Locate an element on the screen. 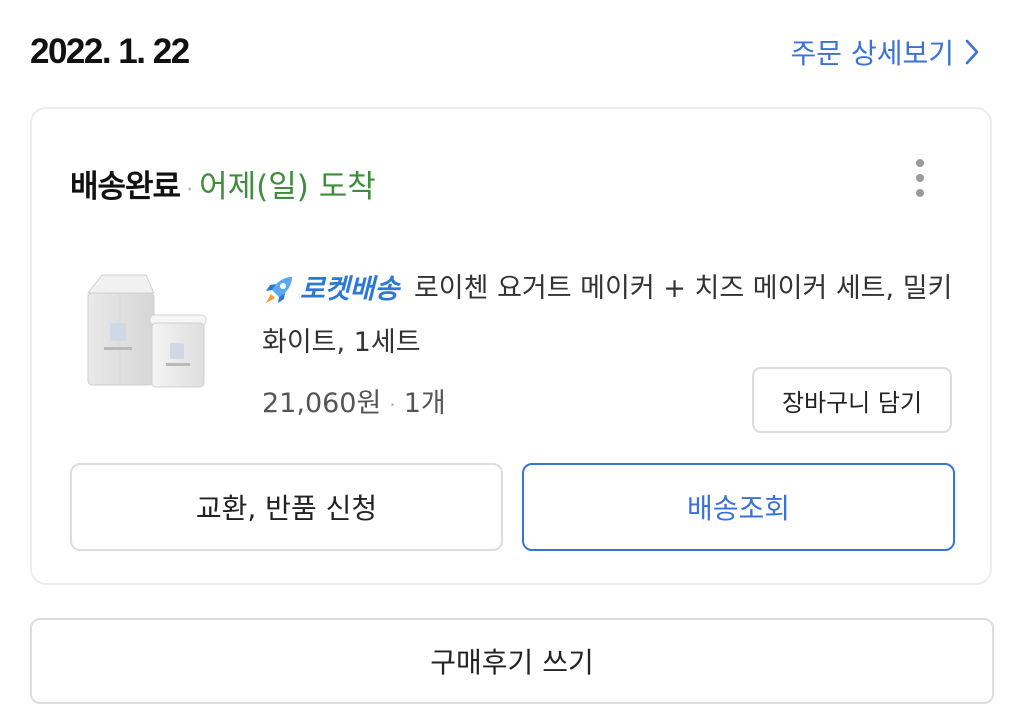 This screenshot has width=1024, height=728. exchange-return-button: 교환, 반품 신청 is located at coordinates (286, 507).